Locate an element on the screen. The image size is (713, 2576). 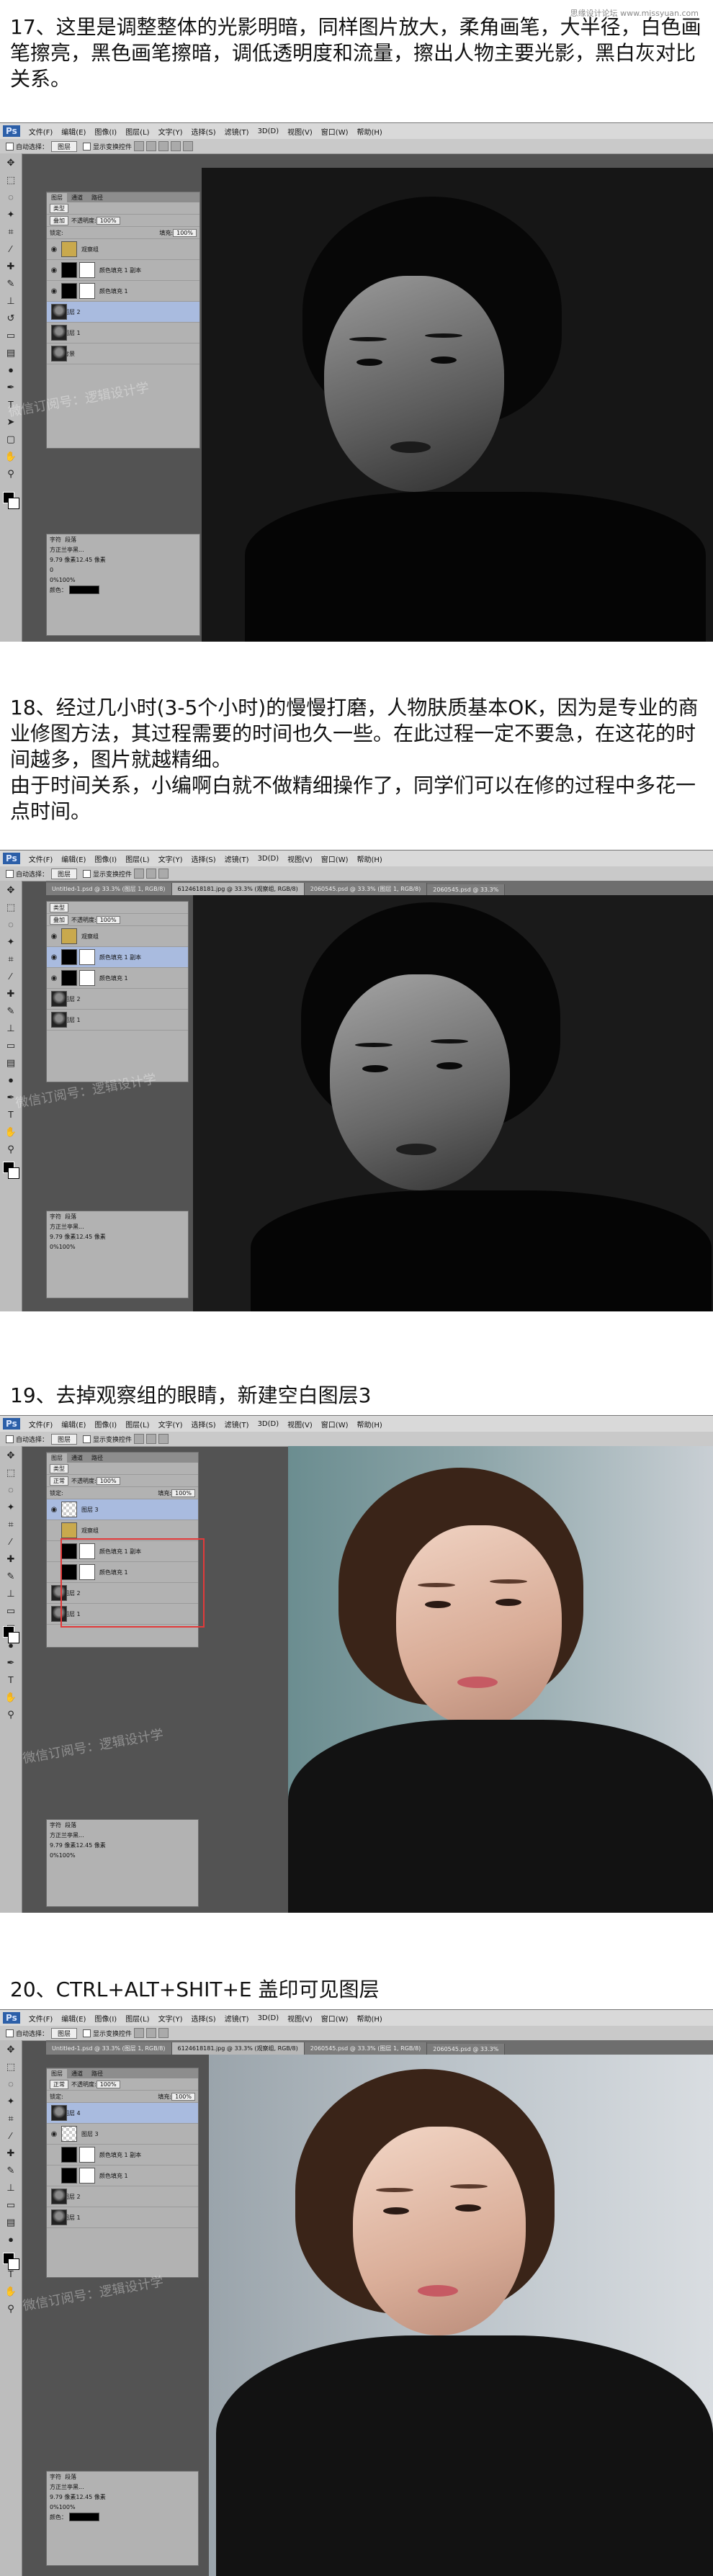
zoom-tool-icon: ⚲ is located at coordinates (11, 474).